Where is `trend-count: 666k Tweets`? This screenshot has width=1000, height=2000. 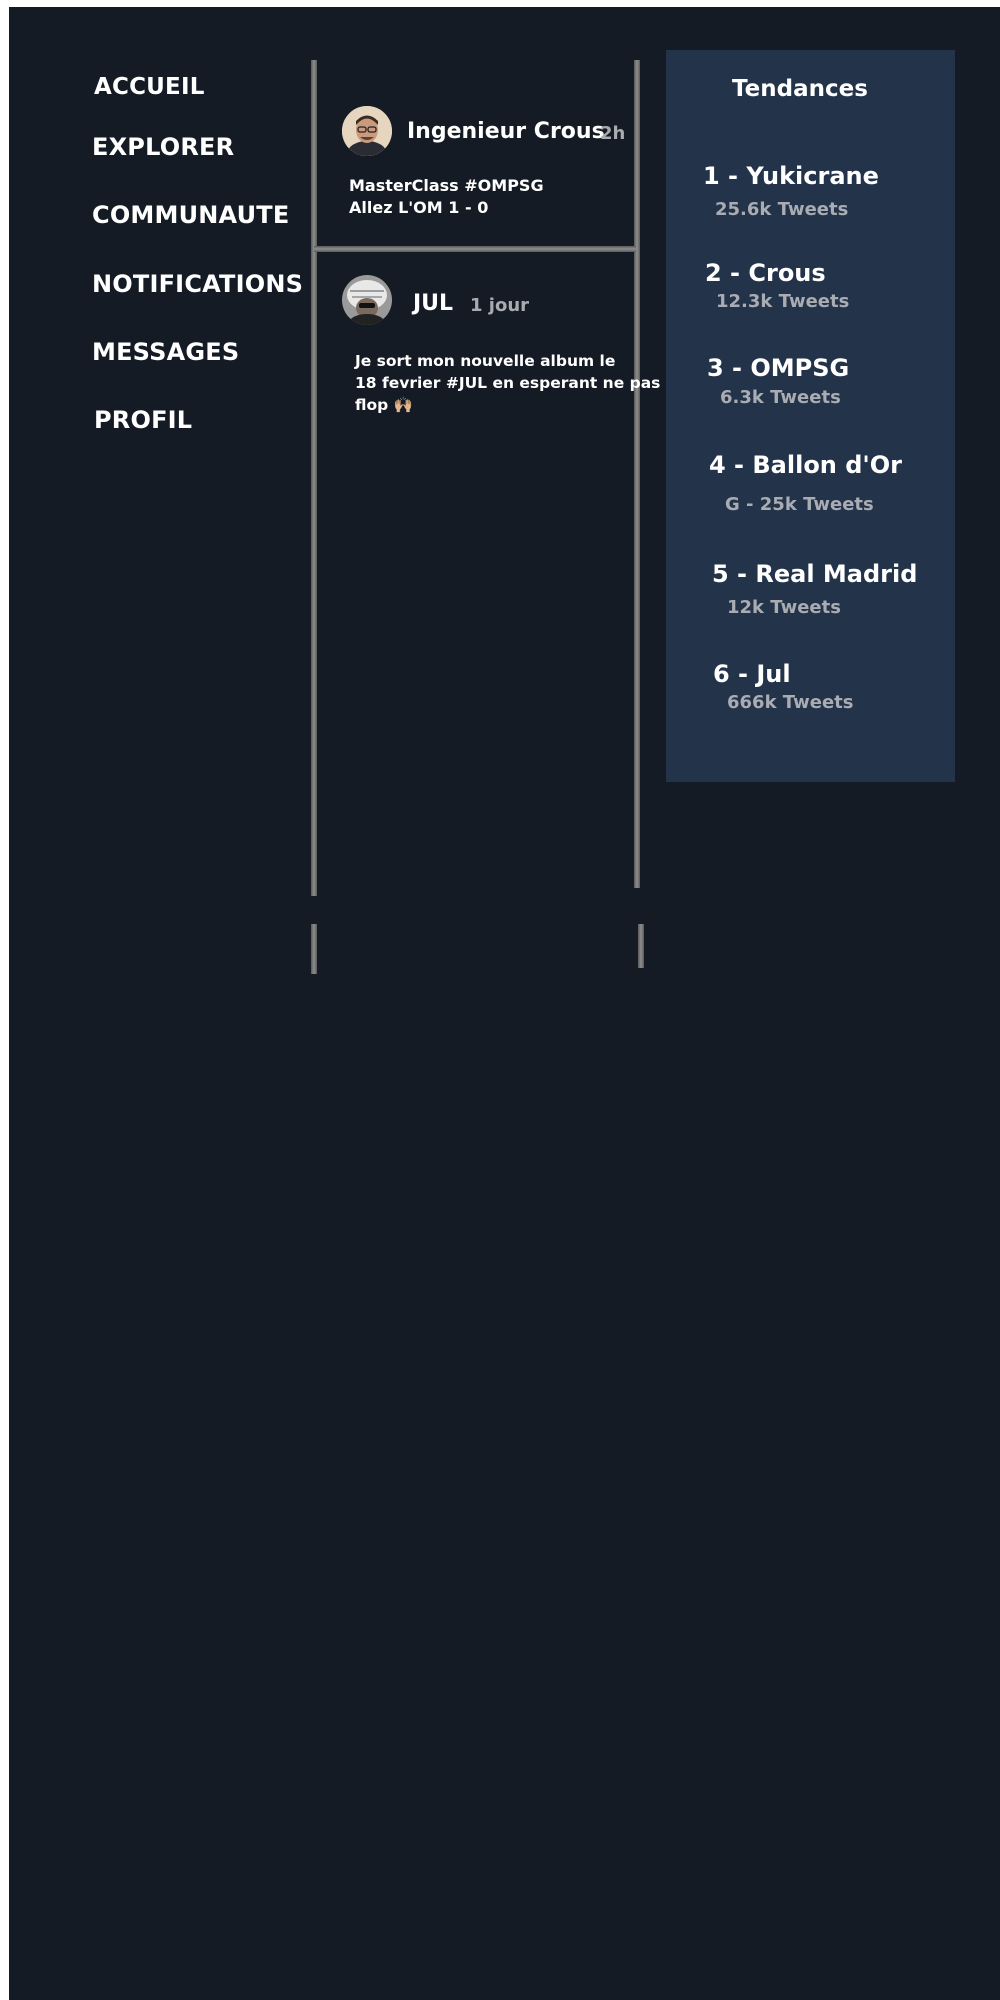
trend-count: 666k Tweets is located at coordinates (790, 702).